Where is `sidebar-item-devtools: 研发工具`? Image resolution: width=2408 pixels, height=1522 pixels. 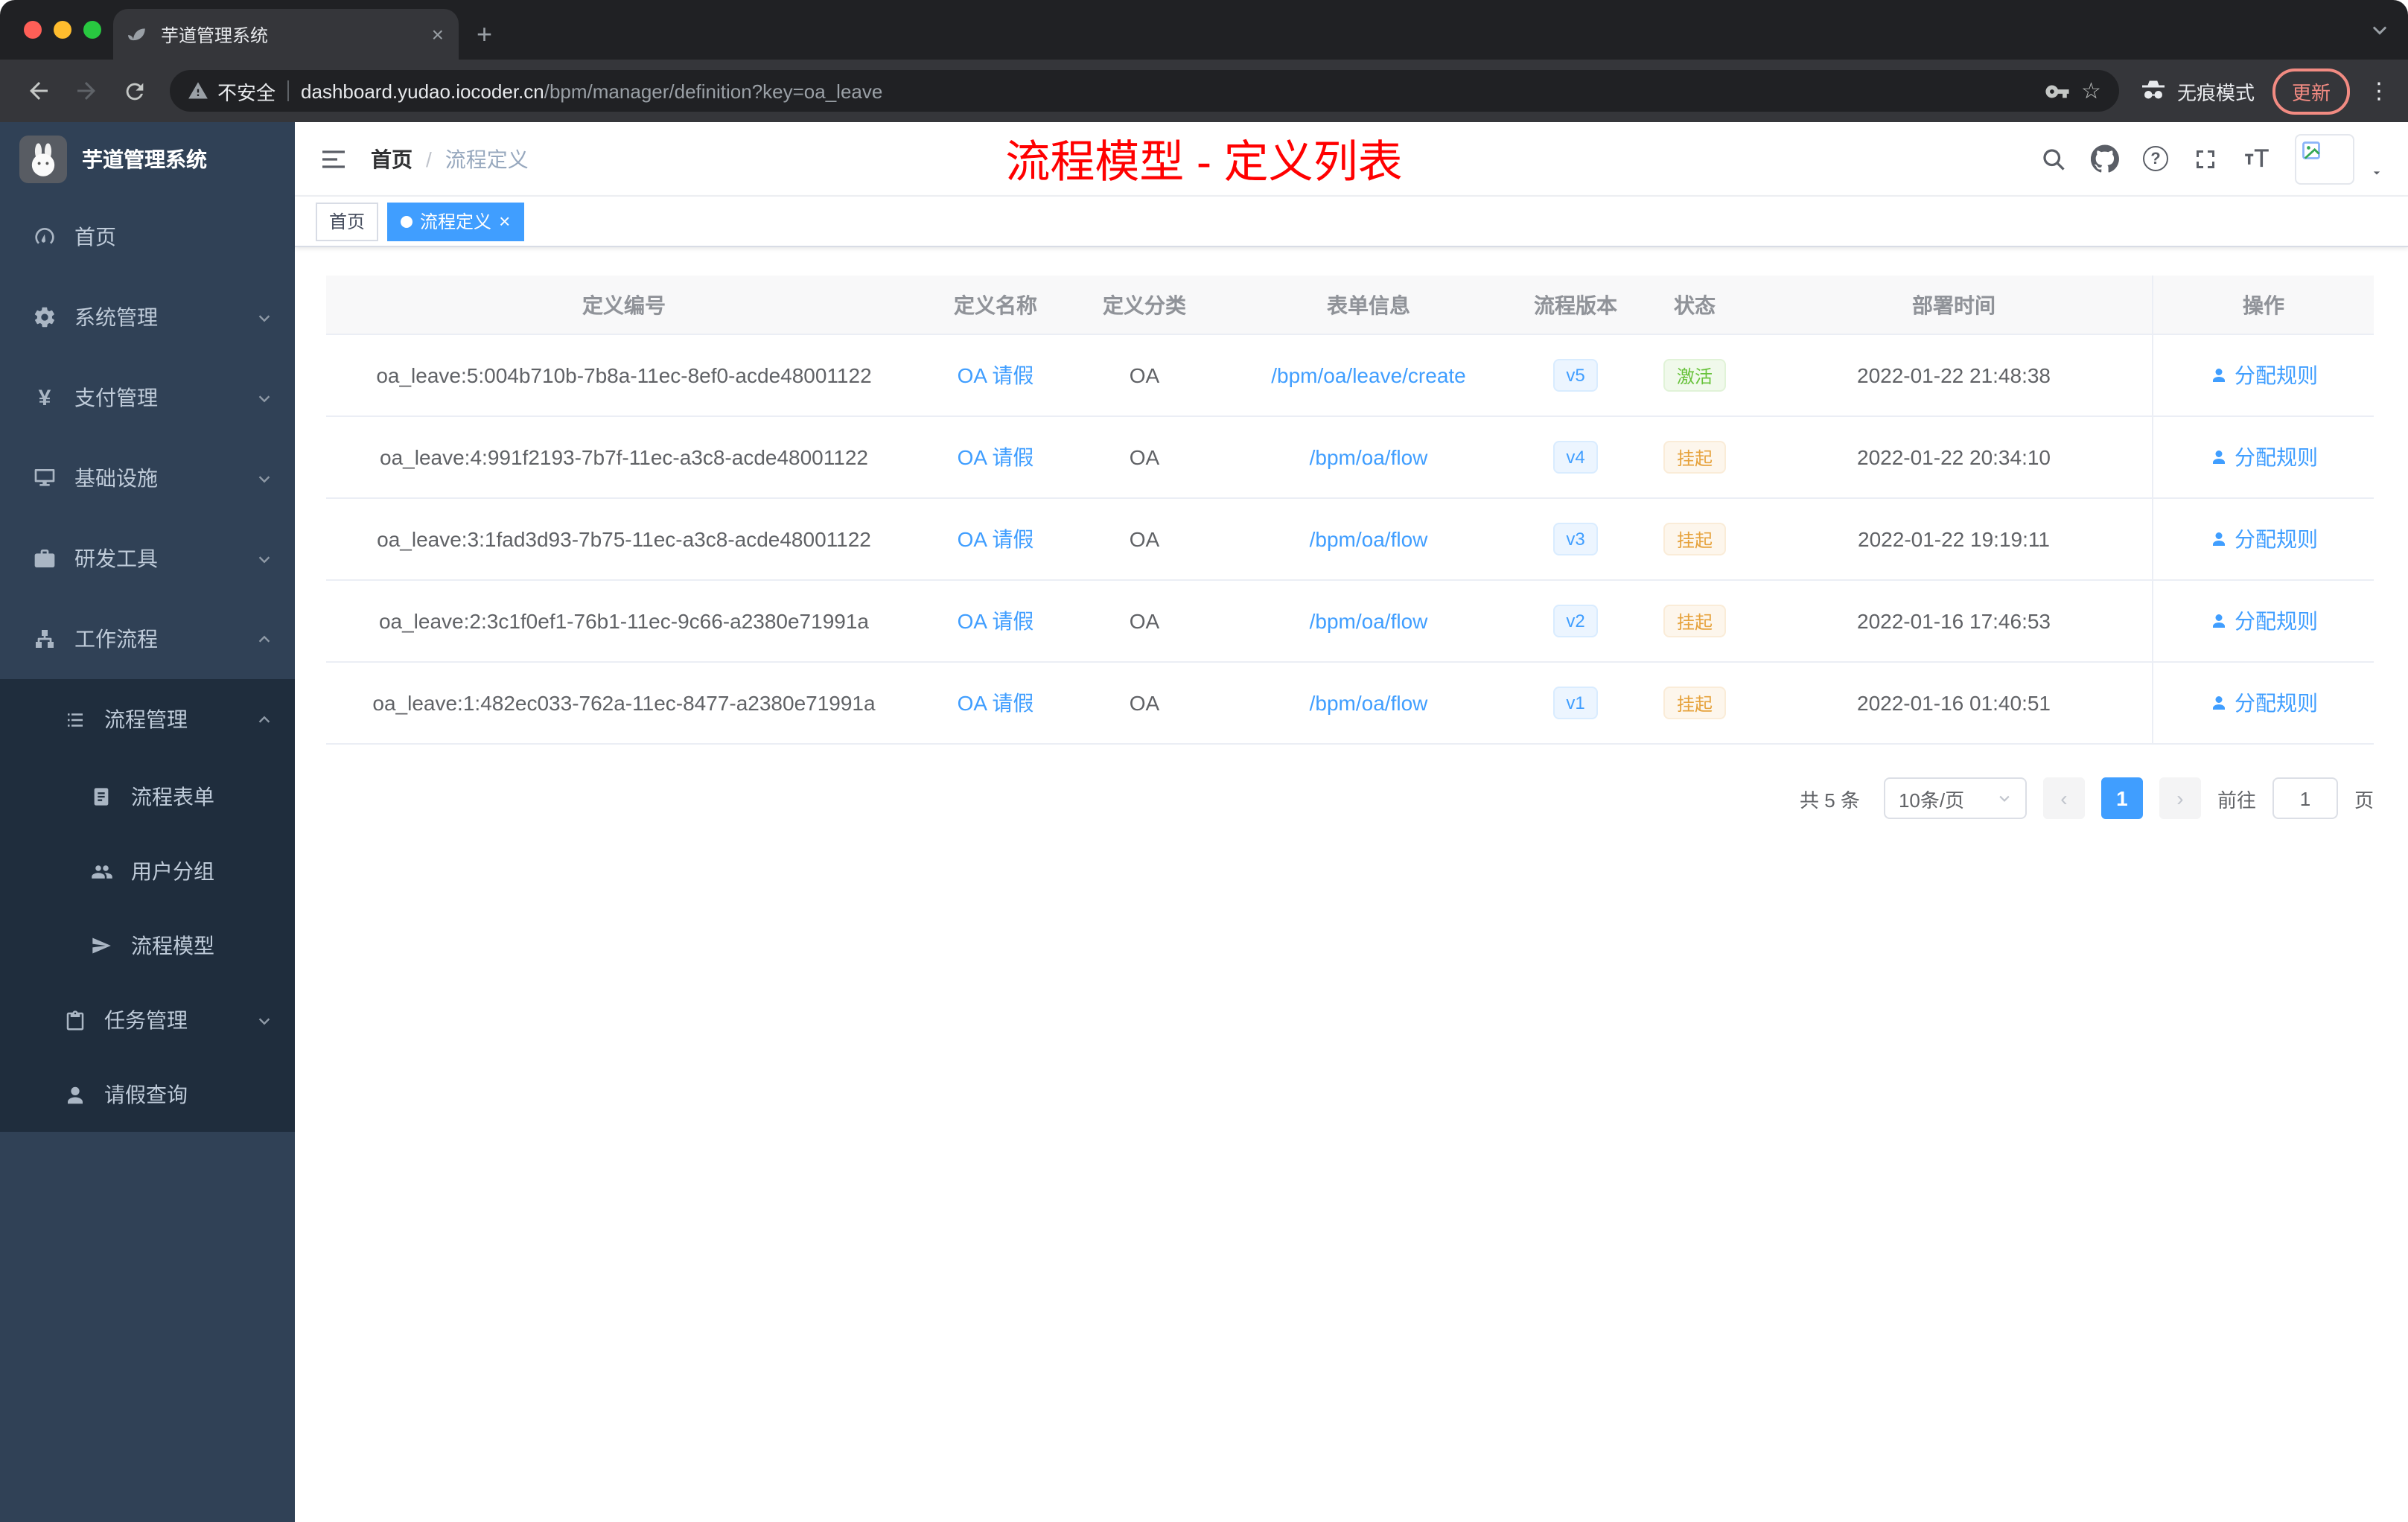
sidebar-item-devtools: 研发工具 is located at coordinates (147, 558).